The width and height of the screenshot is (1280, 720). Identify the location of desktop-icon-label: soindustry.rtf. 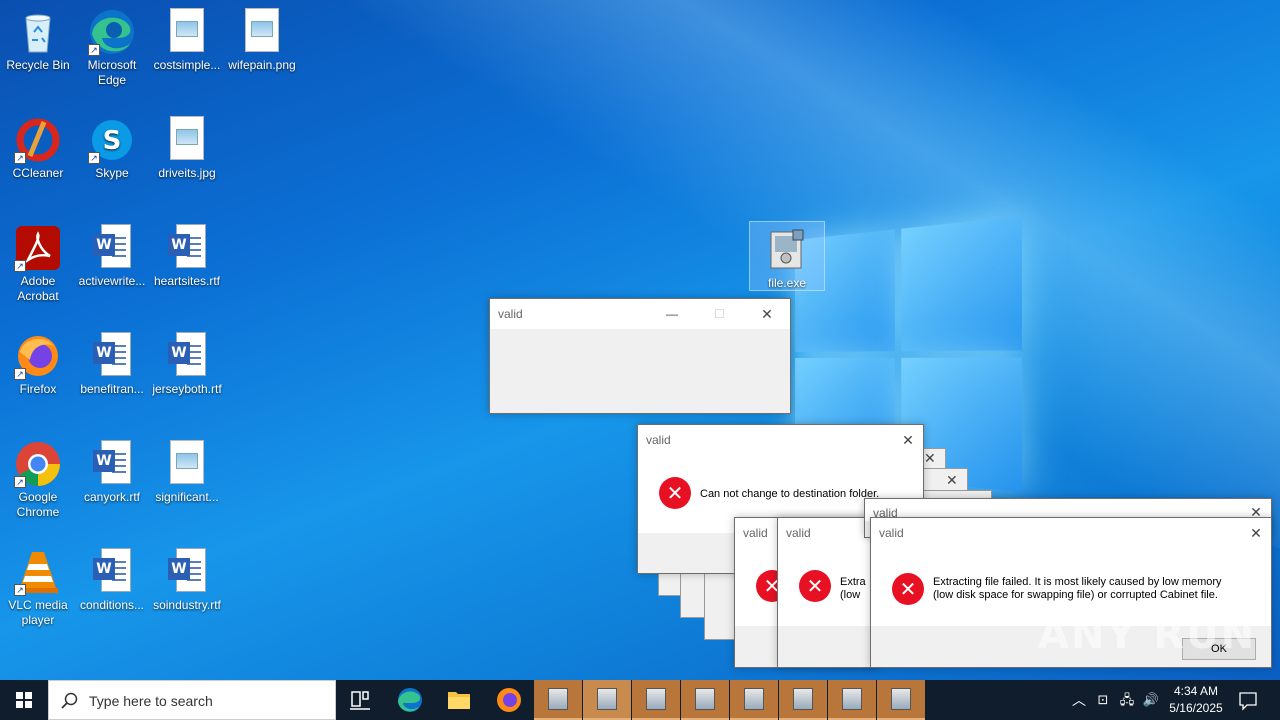
(187, 605).